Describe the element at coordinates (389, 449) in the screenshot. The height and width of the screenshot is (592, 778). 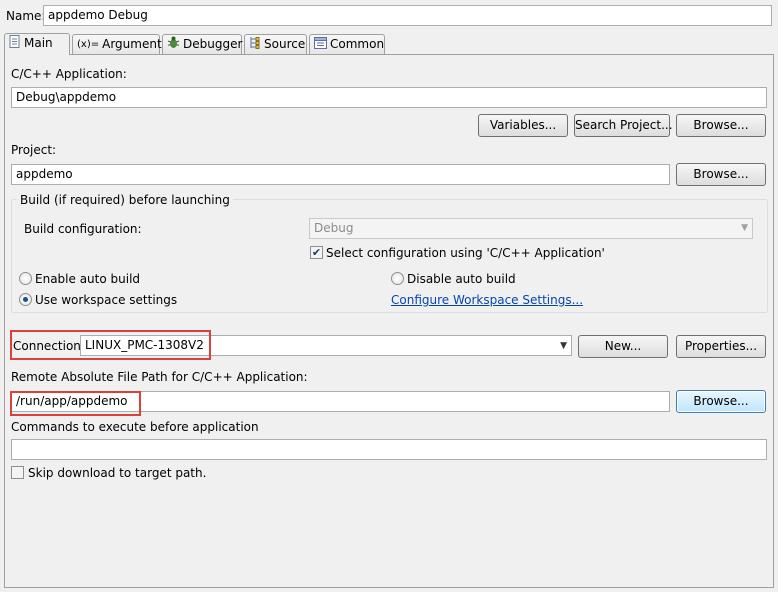
I see `commands-input` at that location.